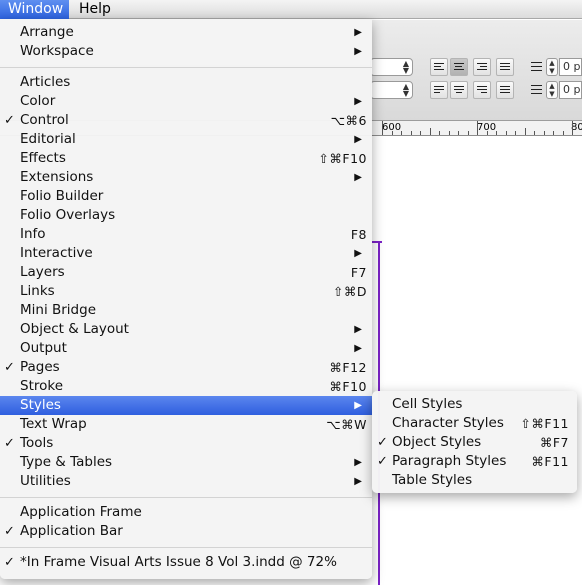  I want to click on menu-item-pages: ✓ Pages ⌘F12, so click(186, 367).